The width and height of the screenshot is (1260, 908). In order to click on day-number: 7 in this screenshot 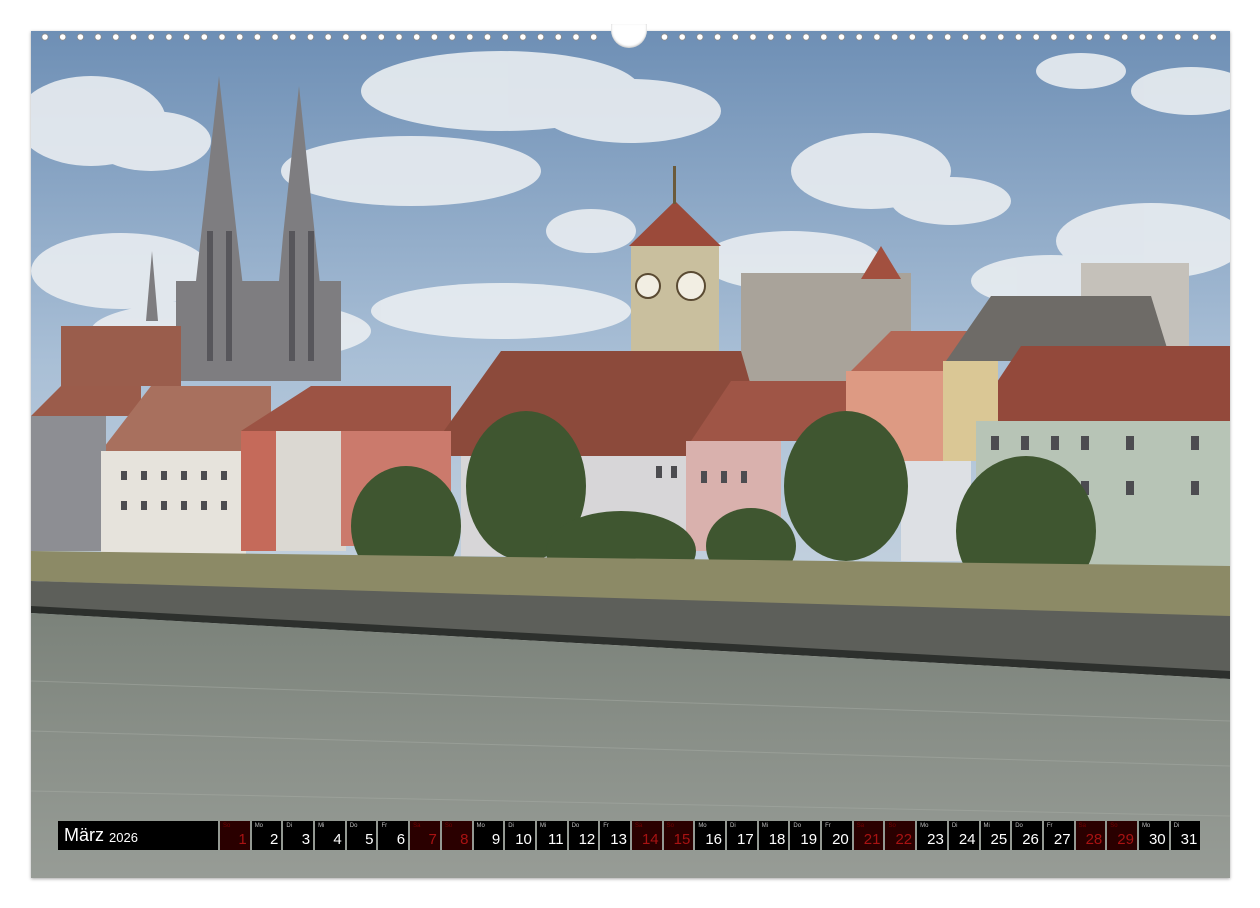, I will do `click(432, 839)`.